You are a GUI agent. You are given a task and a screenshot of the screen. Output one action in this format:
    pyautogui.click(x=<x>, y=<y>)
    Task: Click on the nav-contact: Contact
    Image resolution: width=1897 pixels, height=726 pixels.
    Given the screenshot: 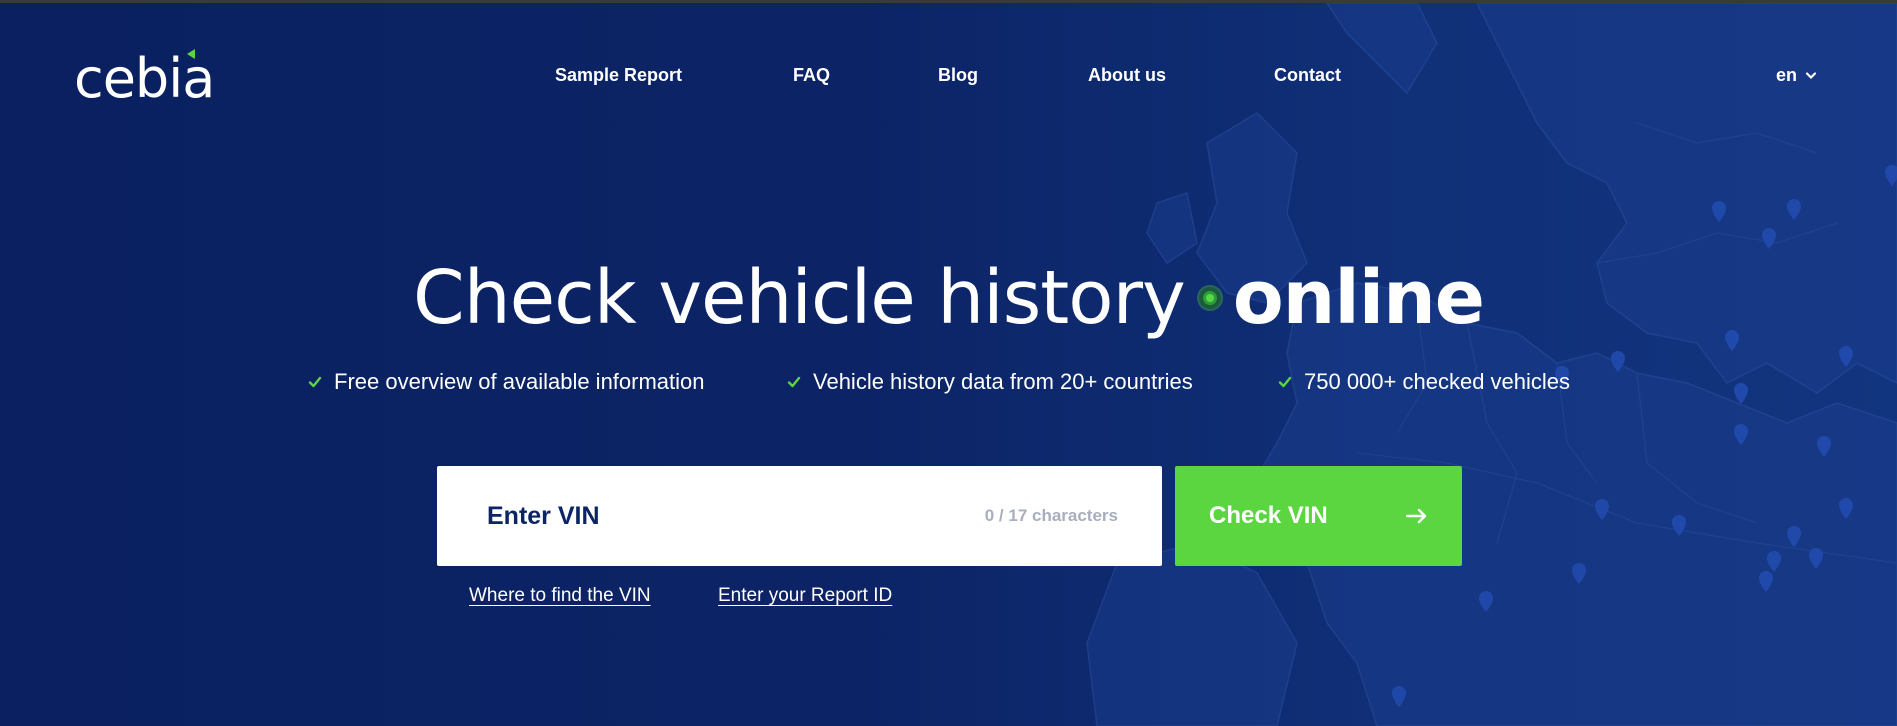 What is the action you would take?
    pyautogui.click(x=1307, y=75)
    